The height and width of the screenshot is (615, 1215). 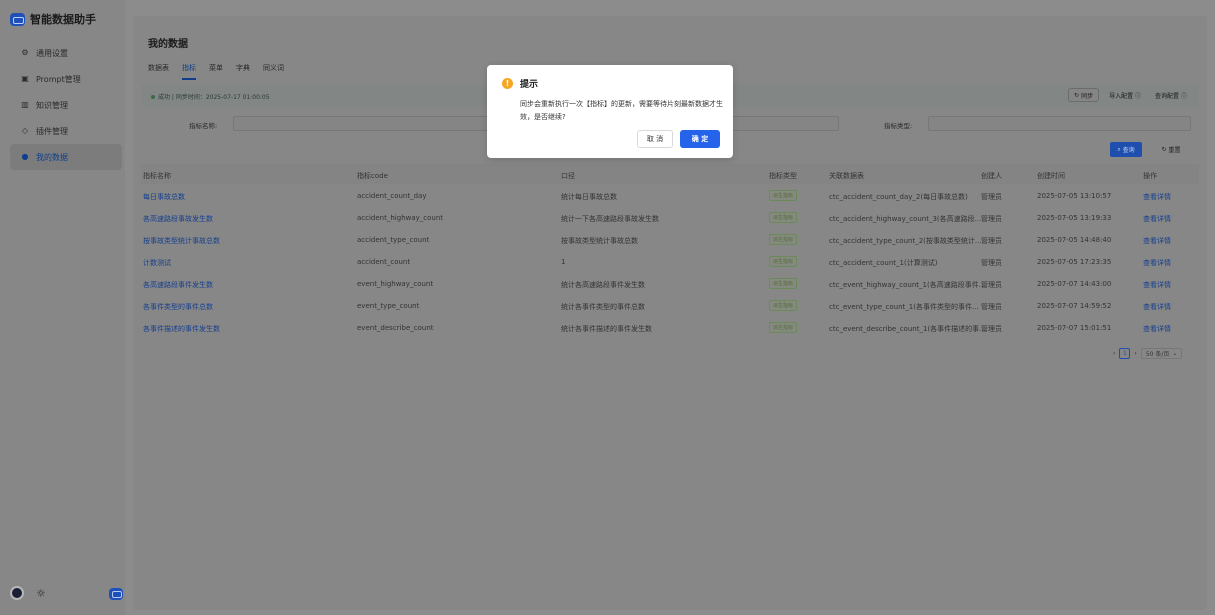 What do you see at coordinates (1125, 95) in the screenshot?
I see `import-config-button: 导入配置 ⓘ` at bounding box center [1125, 95].